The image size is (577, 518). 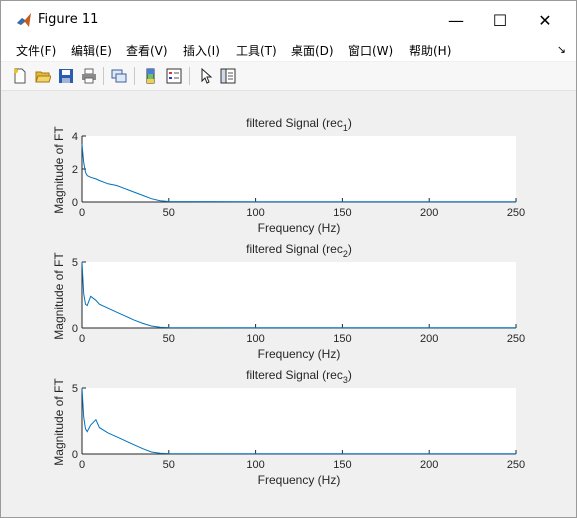 I want to click on link-plot-icon, so click(x=119, y=76).